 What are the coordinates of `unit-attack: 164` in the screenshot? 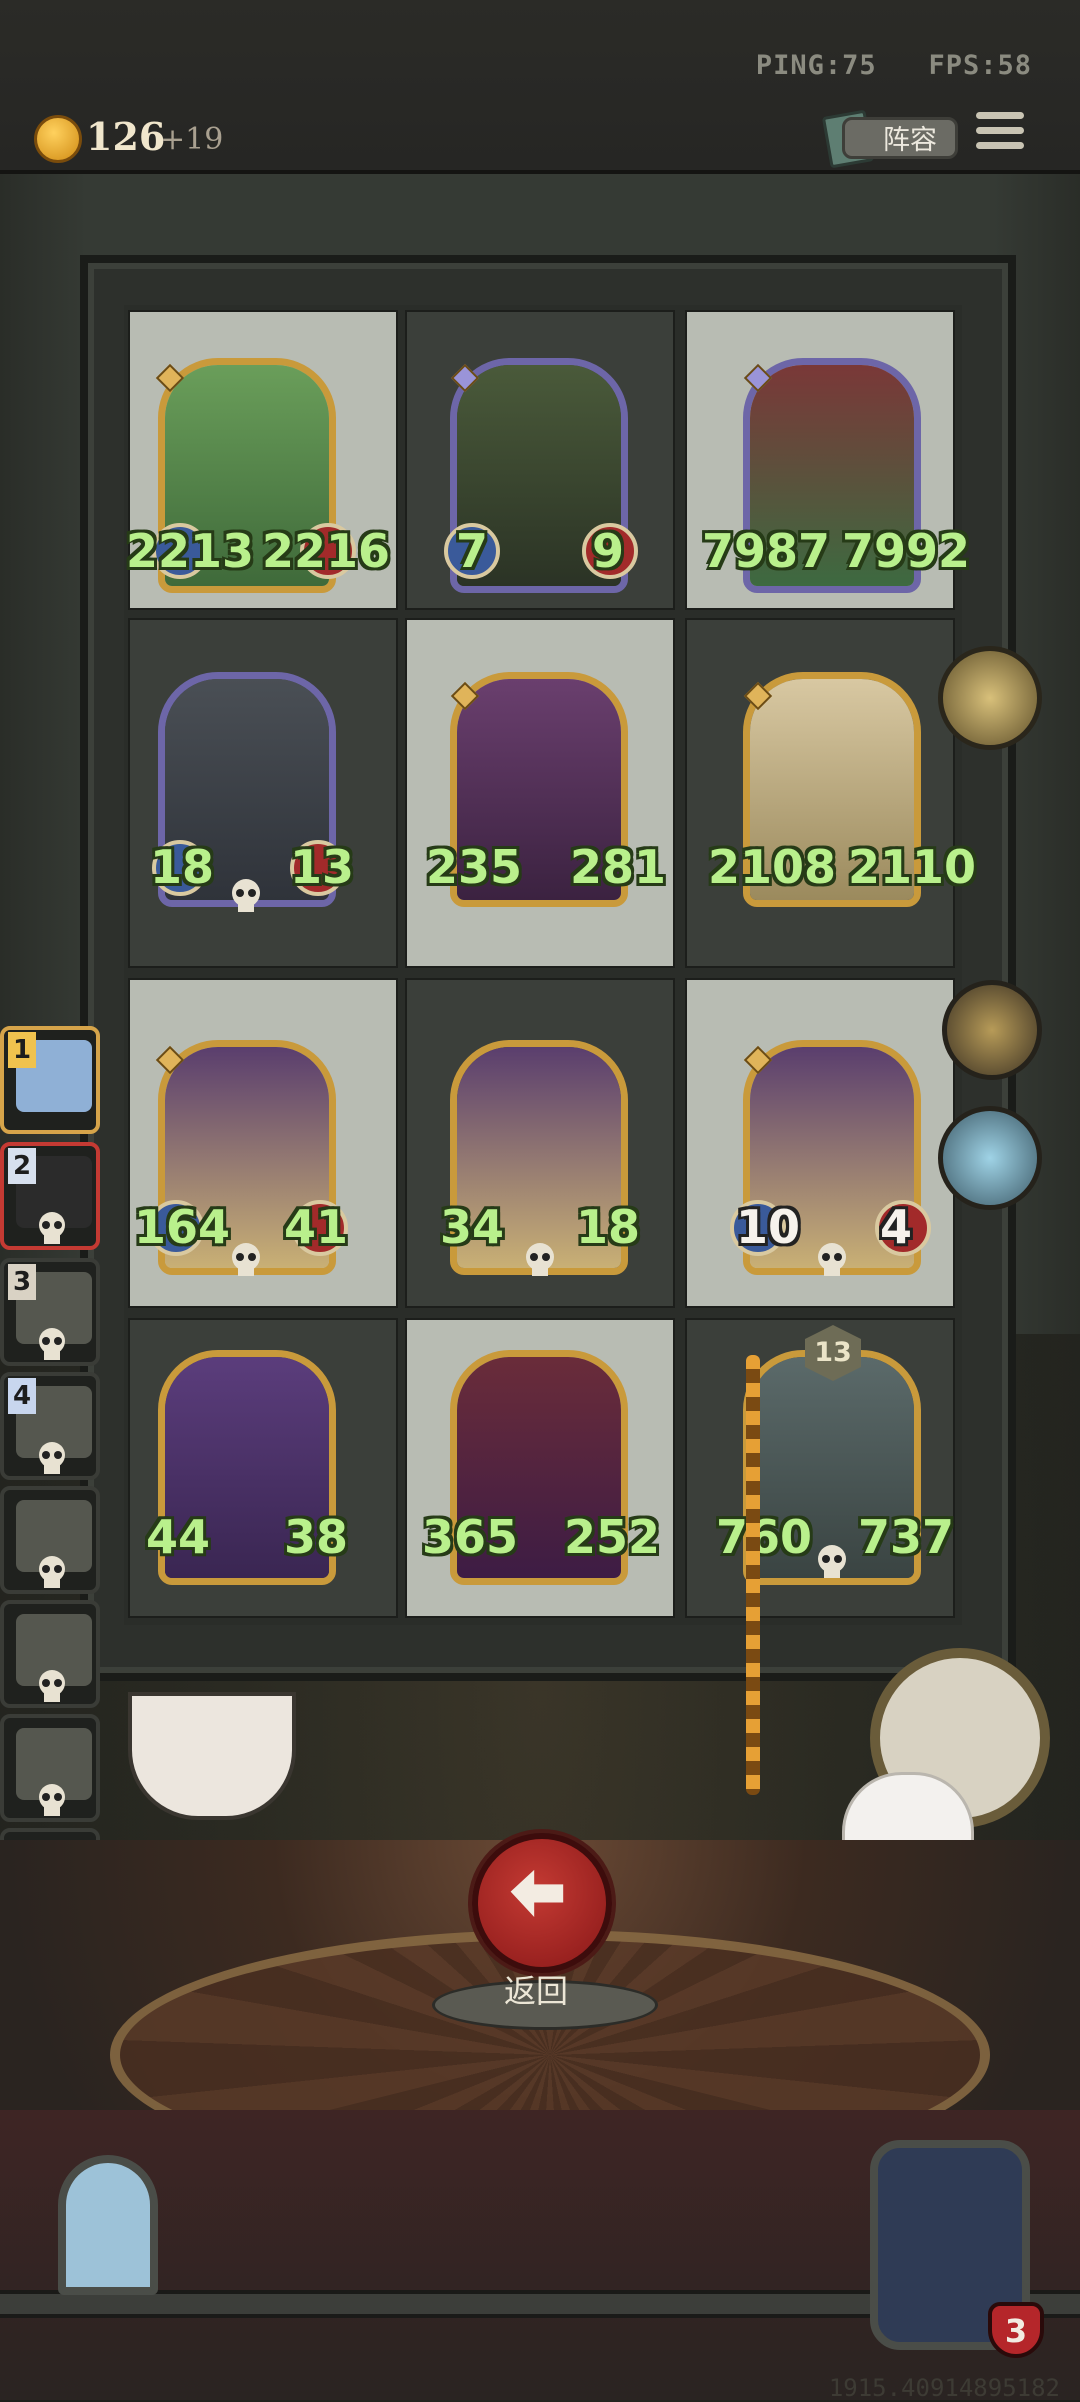 It's located at (182, 1227).